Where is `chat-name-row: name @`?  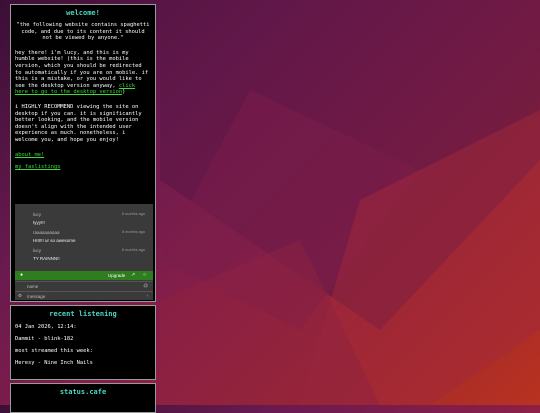 chat-name-row: name @ is located at coordinates (84, 286).